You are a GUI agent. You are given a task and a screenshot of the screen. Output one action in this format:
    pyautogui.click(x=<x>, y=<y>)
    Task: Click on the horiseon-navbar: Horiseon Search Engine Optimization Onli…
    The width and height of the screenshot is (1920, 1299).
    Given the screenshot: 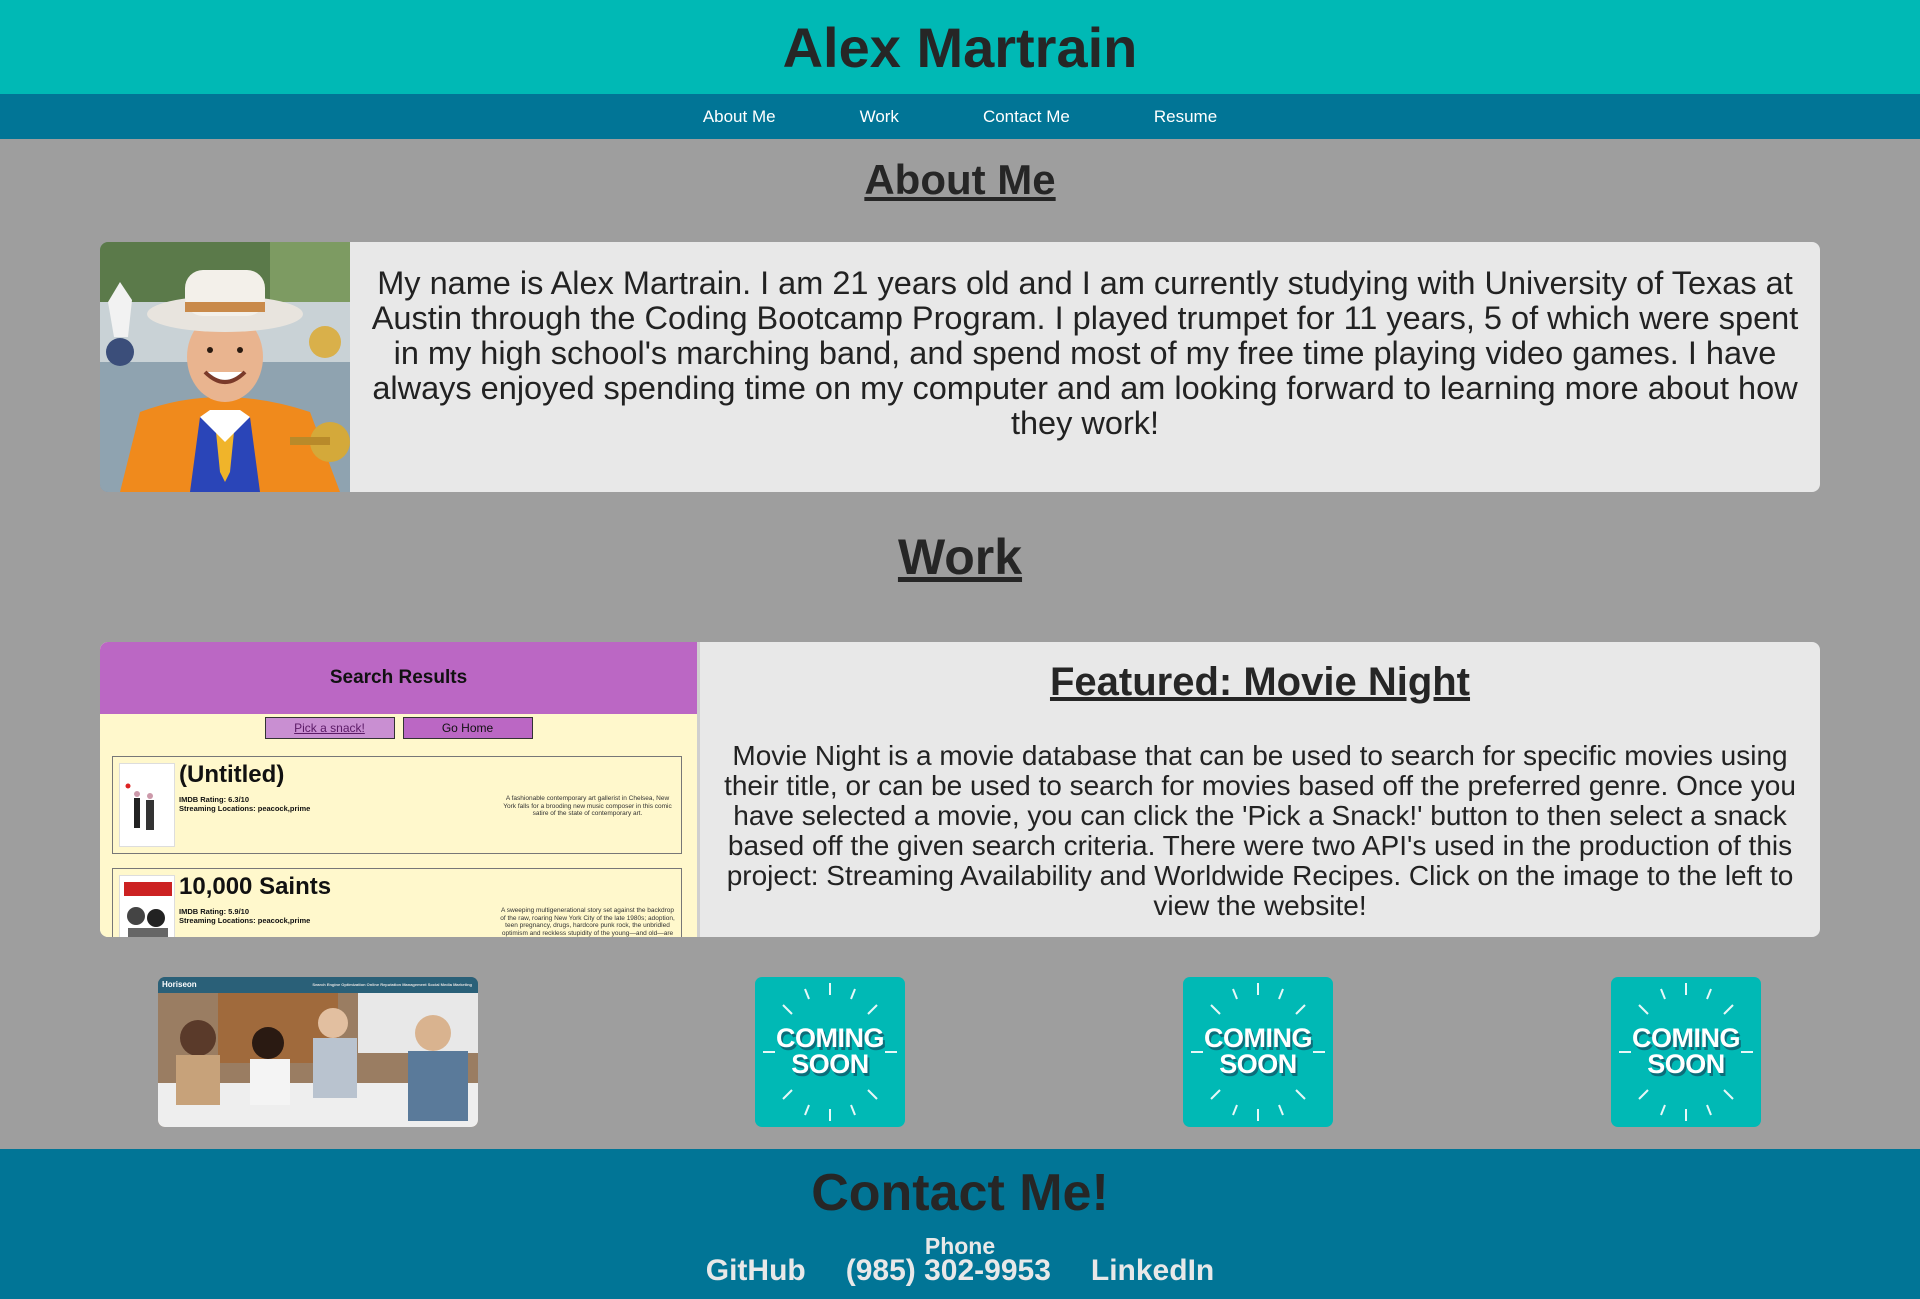 What is the action you would take?
    pyautogui.click(x=318, y=985)
    